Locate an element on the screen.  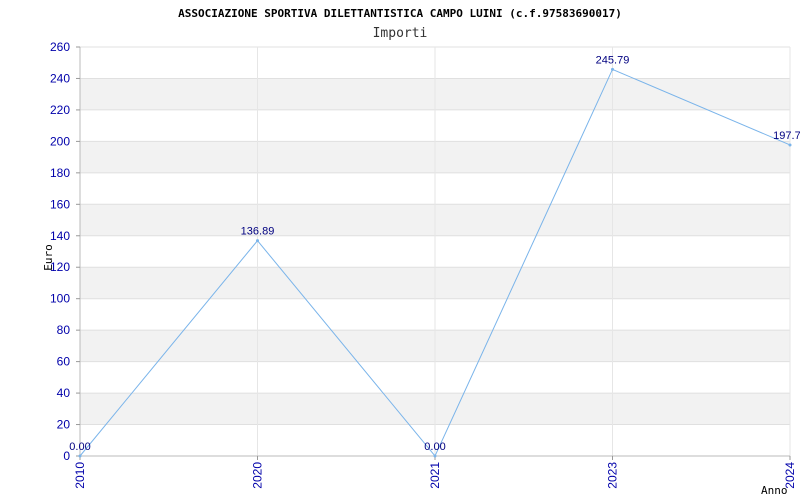
y-tick-label: 100 is located at coordinates (60, 299).